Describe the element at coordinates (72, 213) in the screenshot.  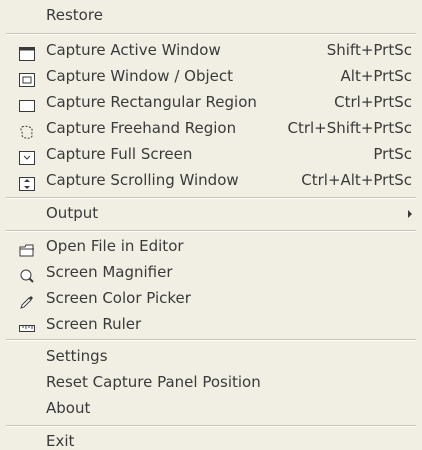
I see `menu-item-label: Output` at that location.